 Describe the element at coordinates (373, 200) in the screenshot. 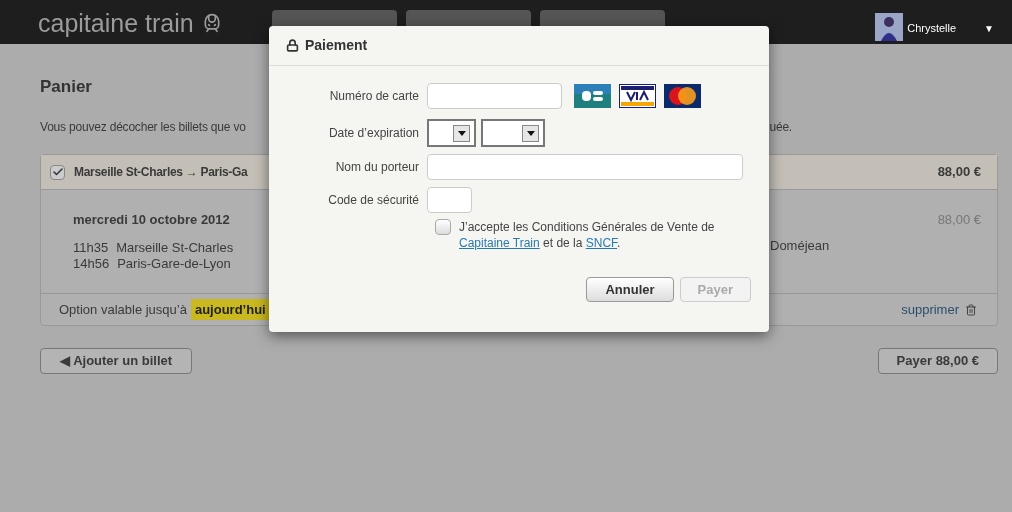

I see `field-label: Code de sécurité` at that location.